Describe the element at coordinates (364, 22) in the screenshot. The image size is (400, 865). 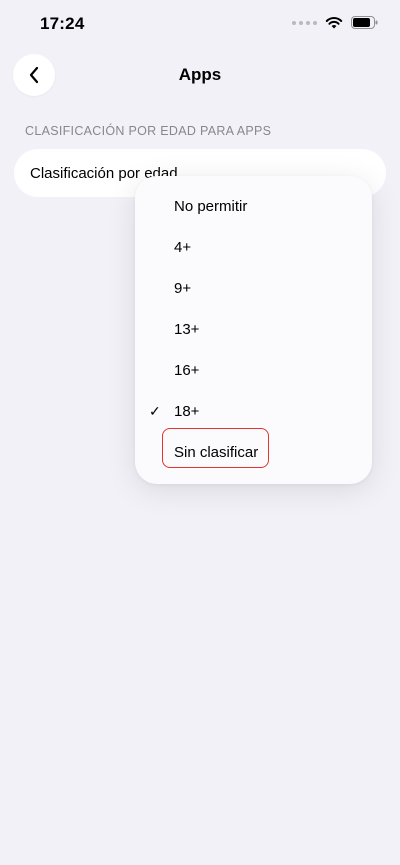
I see `battery-icon` at that location.